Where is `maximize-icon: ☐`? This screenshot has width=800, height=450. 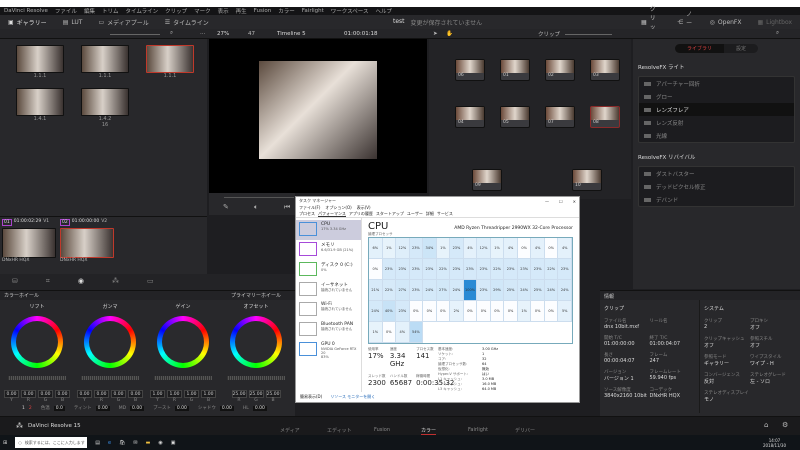 maximize-icon: ☐ is located at coordinates (561, 201).